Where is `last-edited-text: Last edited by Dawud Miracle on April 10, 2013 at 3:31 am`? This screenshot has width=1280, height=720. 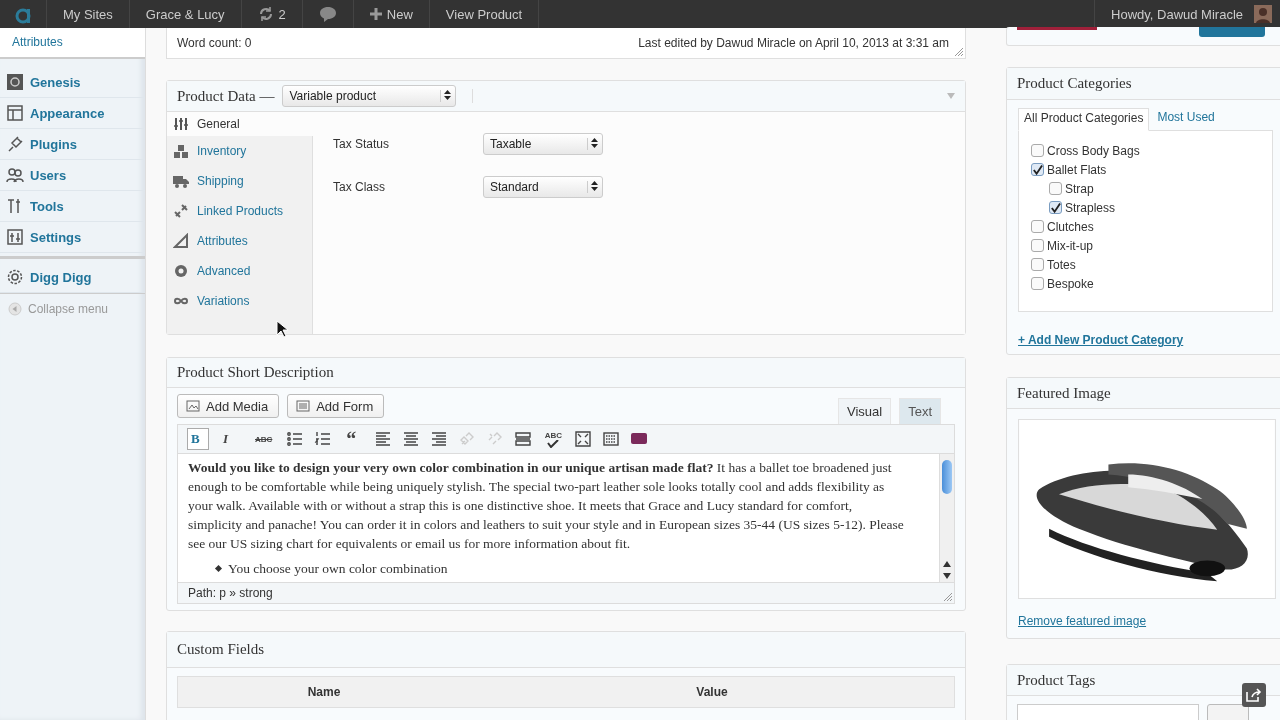 last-edited-text: Last edited by Dawud Miracle on April 10, 2013 at 3:31 am is located at coordinates (793, 43).